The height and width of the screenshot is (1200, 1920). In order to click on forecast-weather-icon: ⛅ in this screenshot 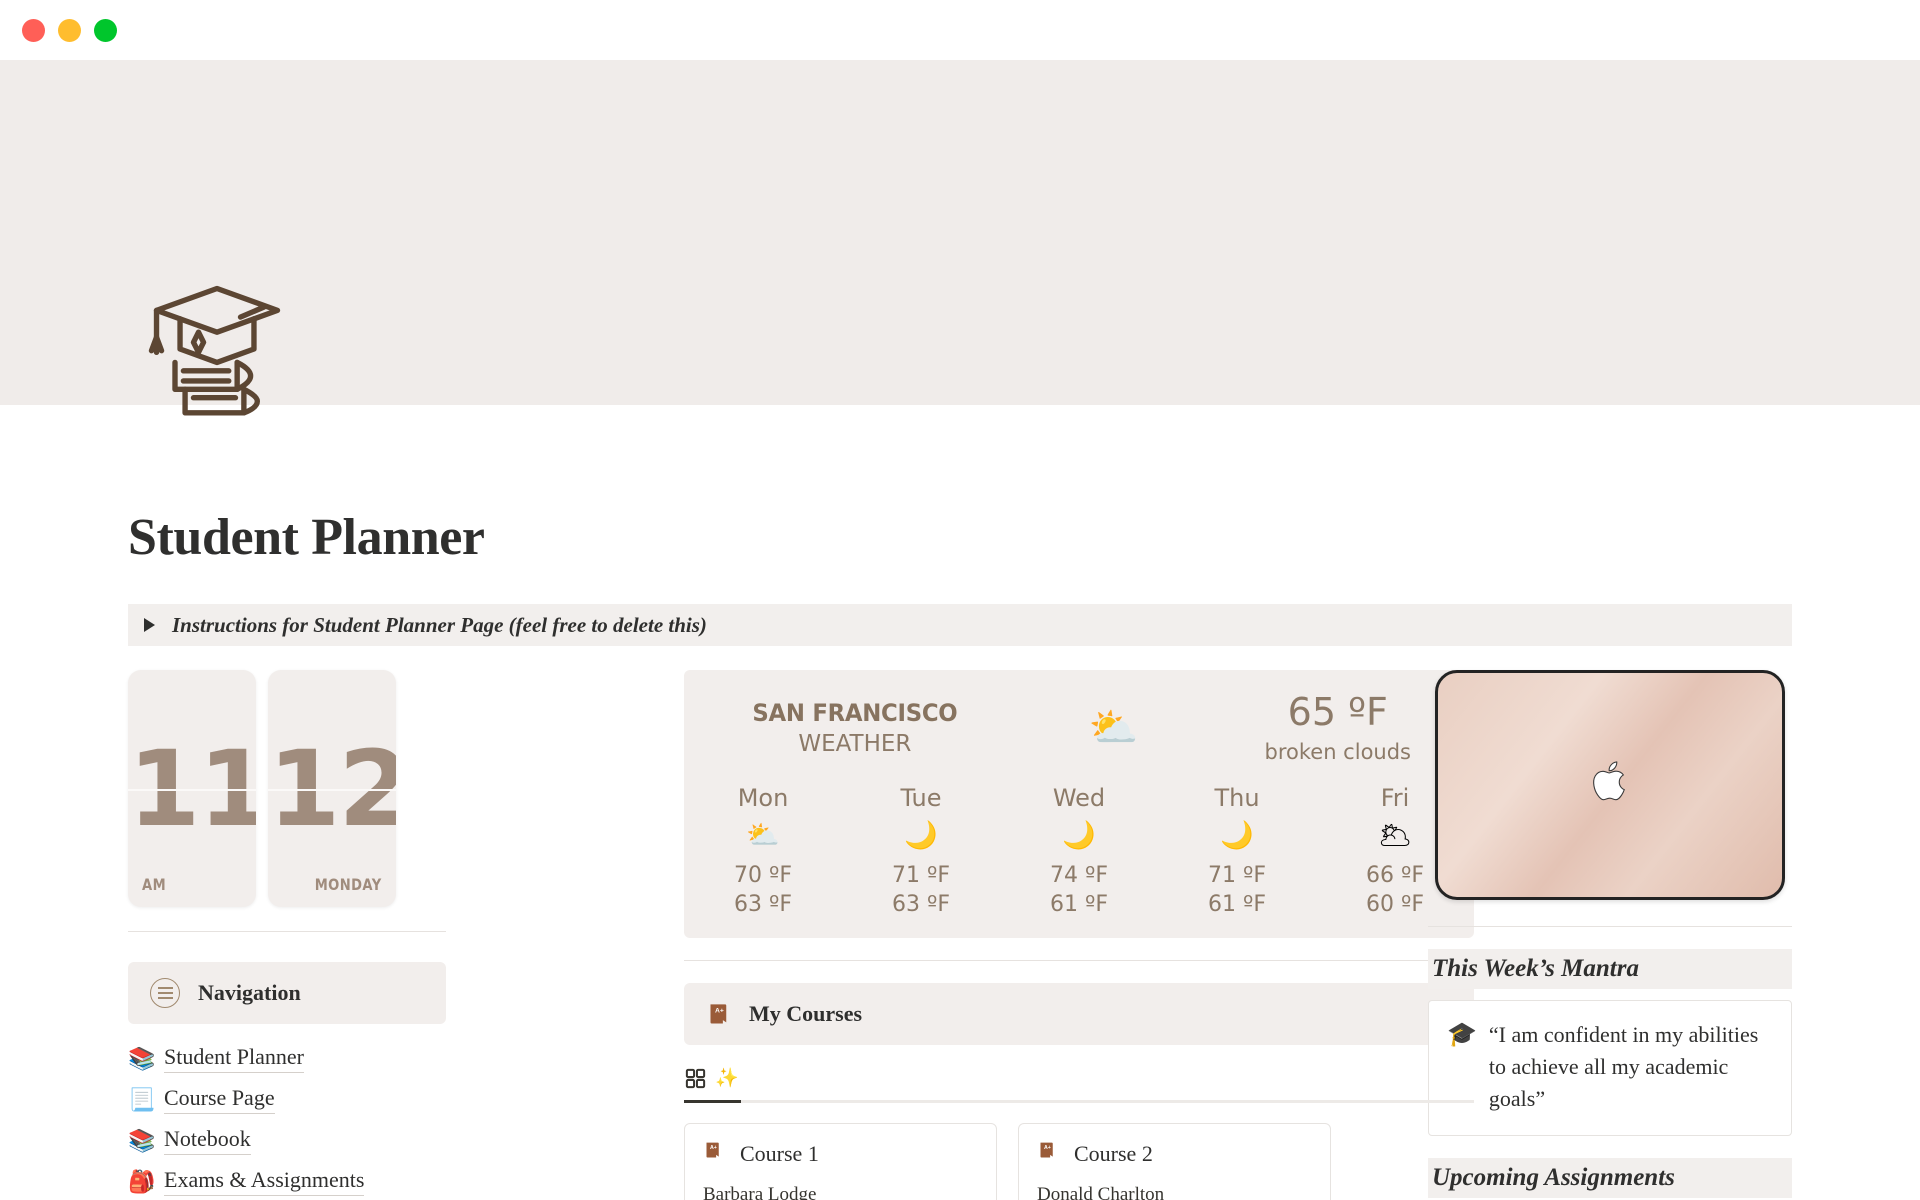, I will do `click(763, 834)`.